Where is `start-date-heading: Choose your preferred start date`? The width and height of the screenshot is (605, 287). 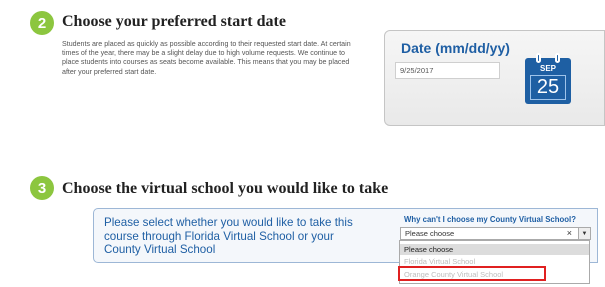
start-date-heading: Choose your preferred start date is located at coordinates (174, 21).